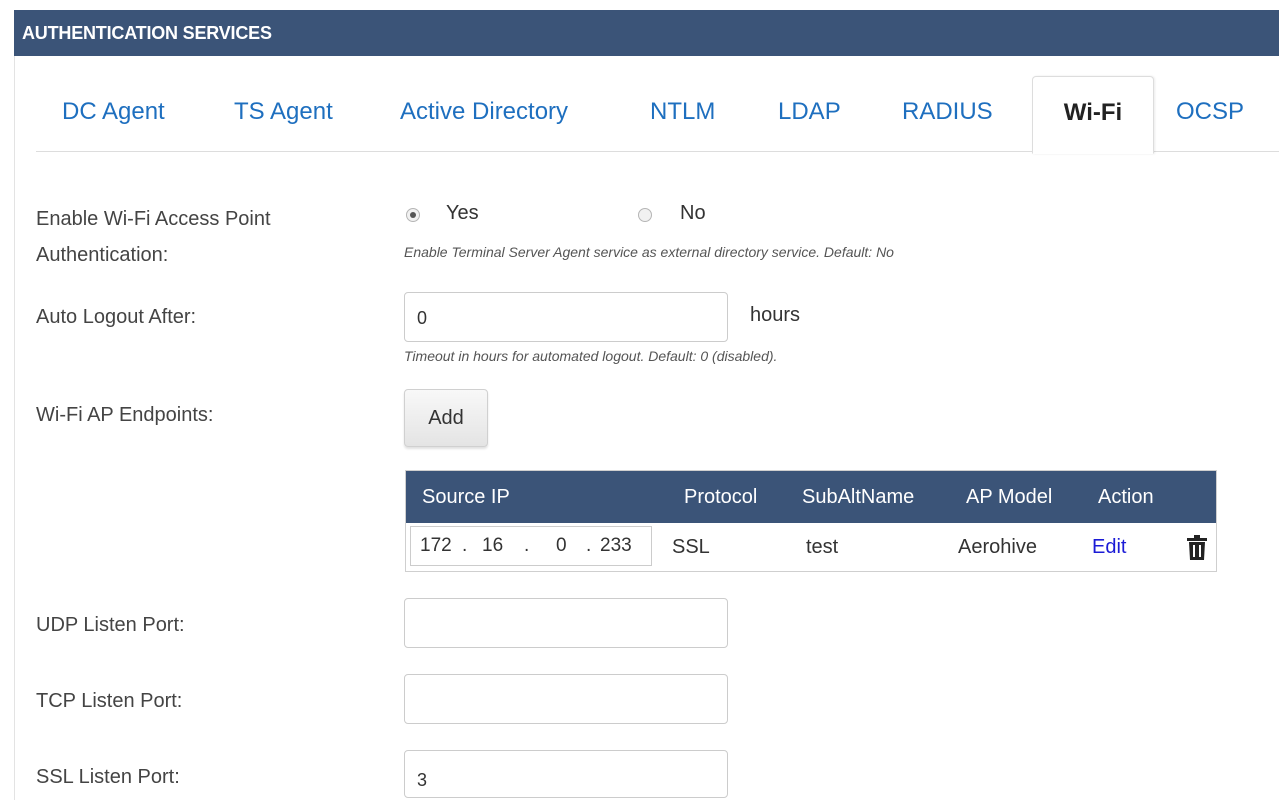 The height and width of the screenshot is (800, 1279). Describe the element at coordinates (125, 415) in the screenshot. I see `endpoints-label: Wi-Fi AP Endpoints:` at that location.